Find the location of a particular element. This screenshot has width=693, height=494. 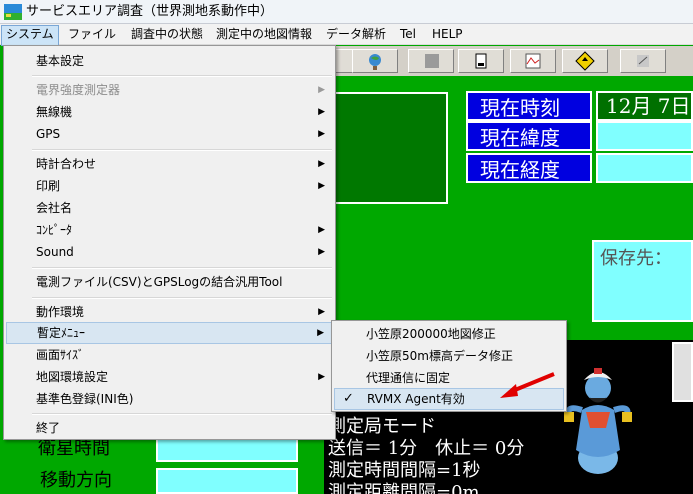

menu-item-label: 小笠原50m標高データ修正 is located at coordinates (439, 356).